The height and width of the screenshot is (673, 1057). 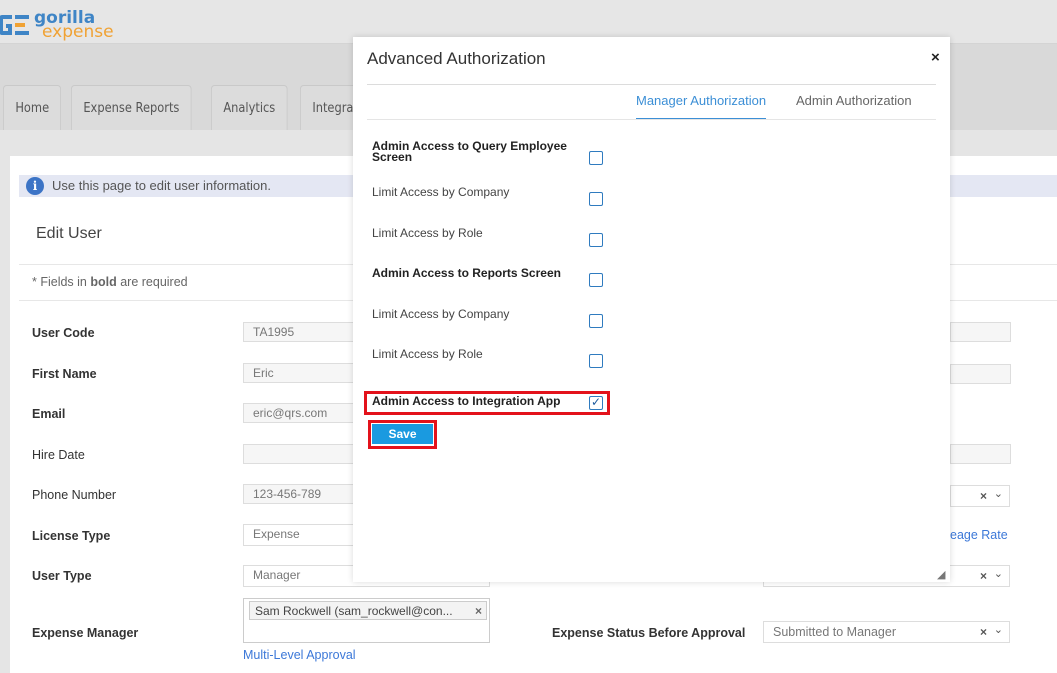 What do you see at coordinates (132, 107) in the screenshot?
I see `nav-tab-expense-reports: Expense Reports` at bounding box center [132, 107].